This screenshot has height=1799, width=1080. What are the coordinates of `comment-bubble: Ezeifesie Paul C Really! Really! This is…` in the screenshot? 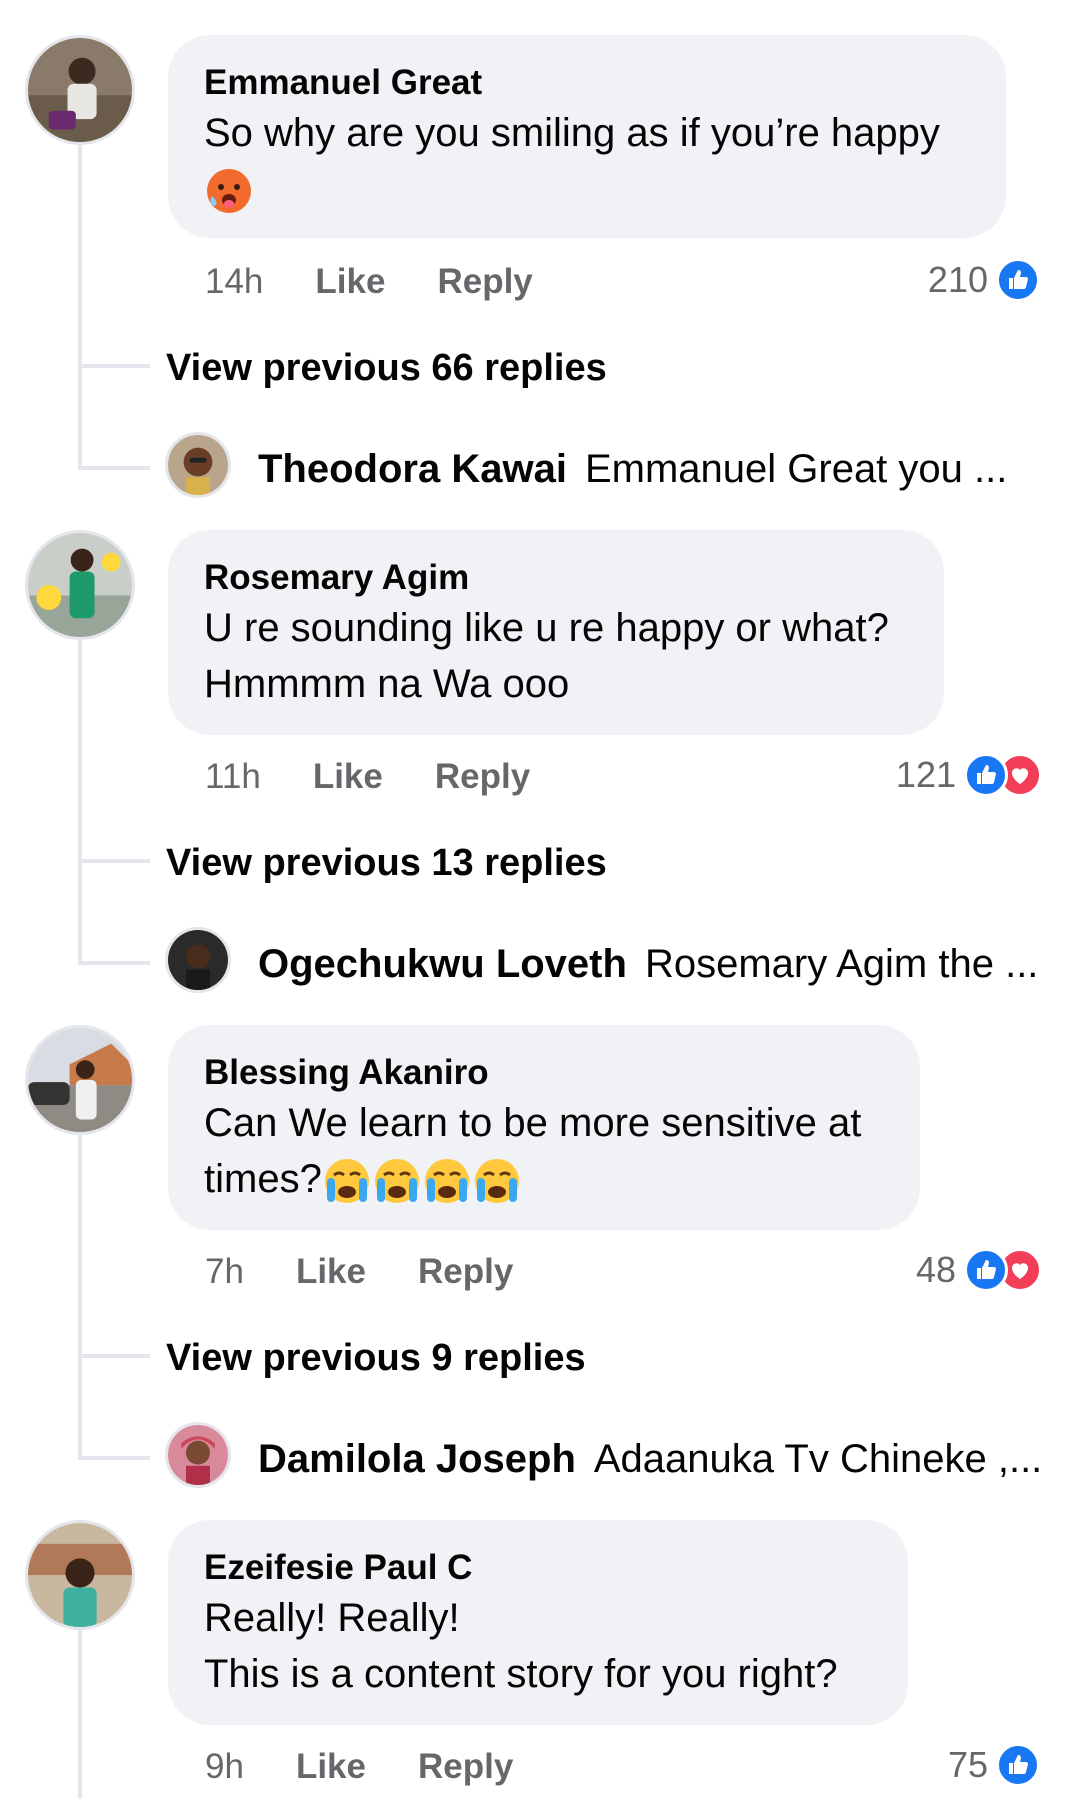 It's located at (538, 1622).